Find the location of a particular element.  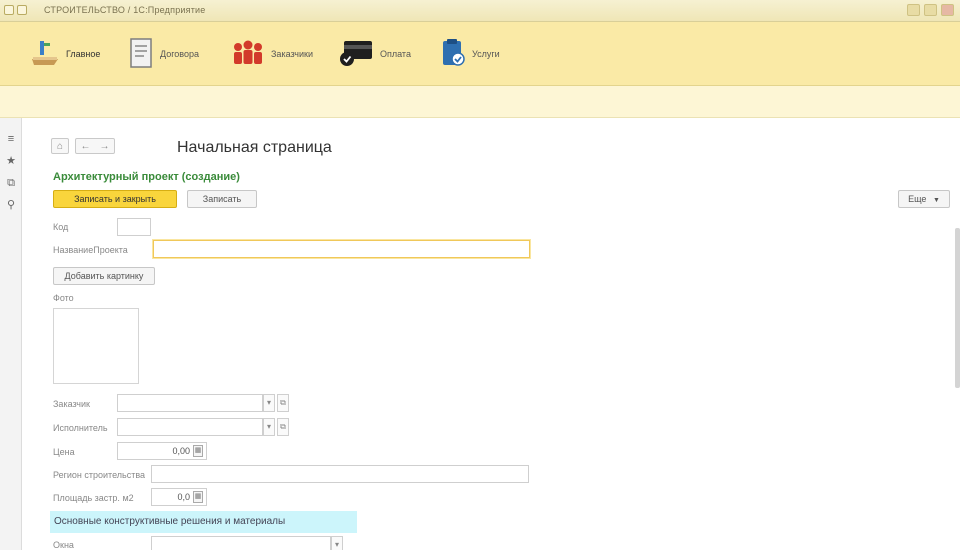

walls-label: Окна is located at coordinates (63, 545).